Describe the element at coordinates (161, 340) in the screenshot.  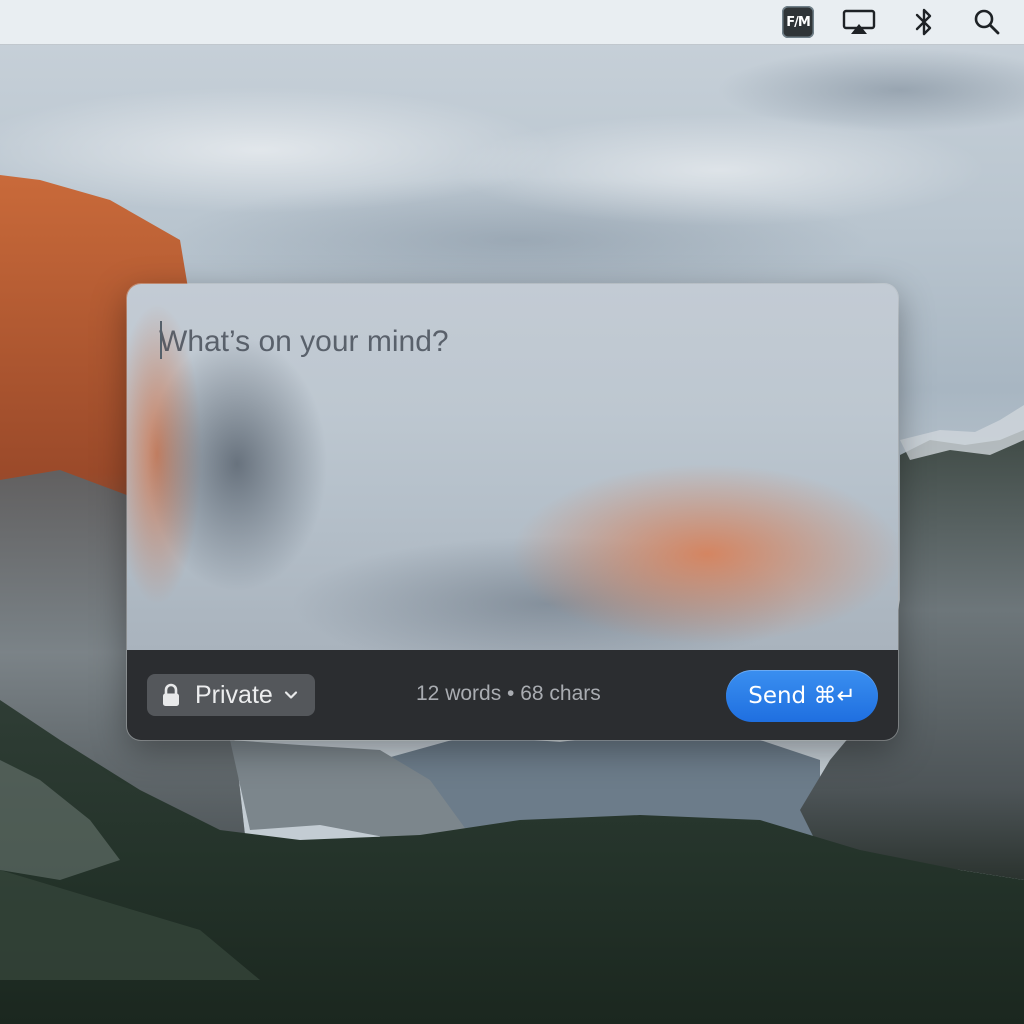
I see `text-caret` at that location.